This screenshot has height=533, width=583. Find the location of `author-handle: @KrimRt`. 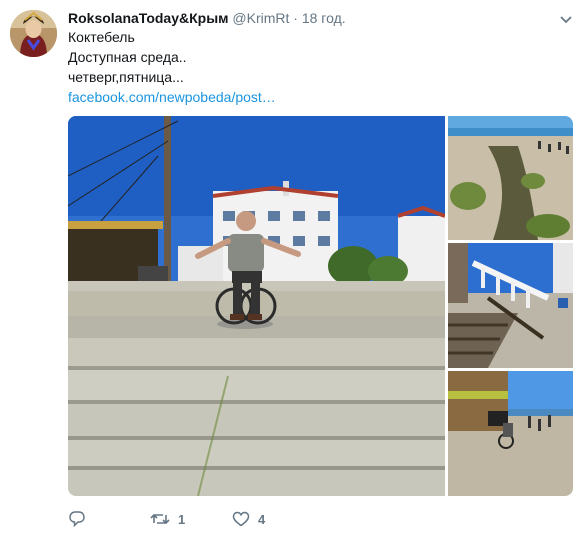

author-handle: @KrimRt is located at coordinates (260, 18).